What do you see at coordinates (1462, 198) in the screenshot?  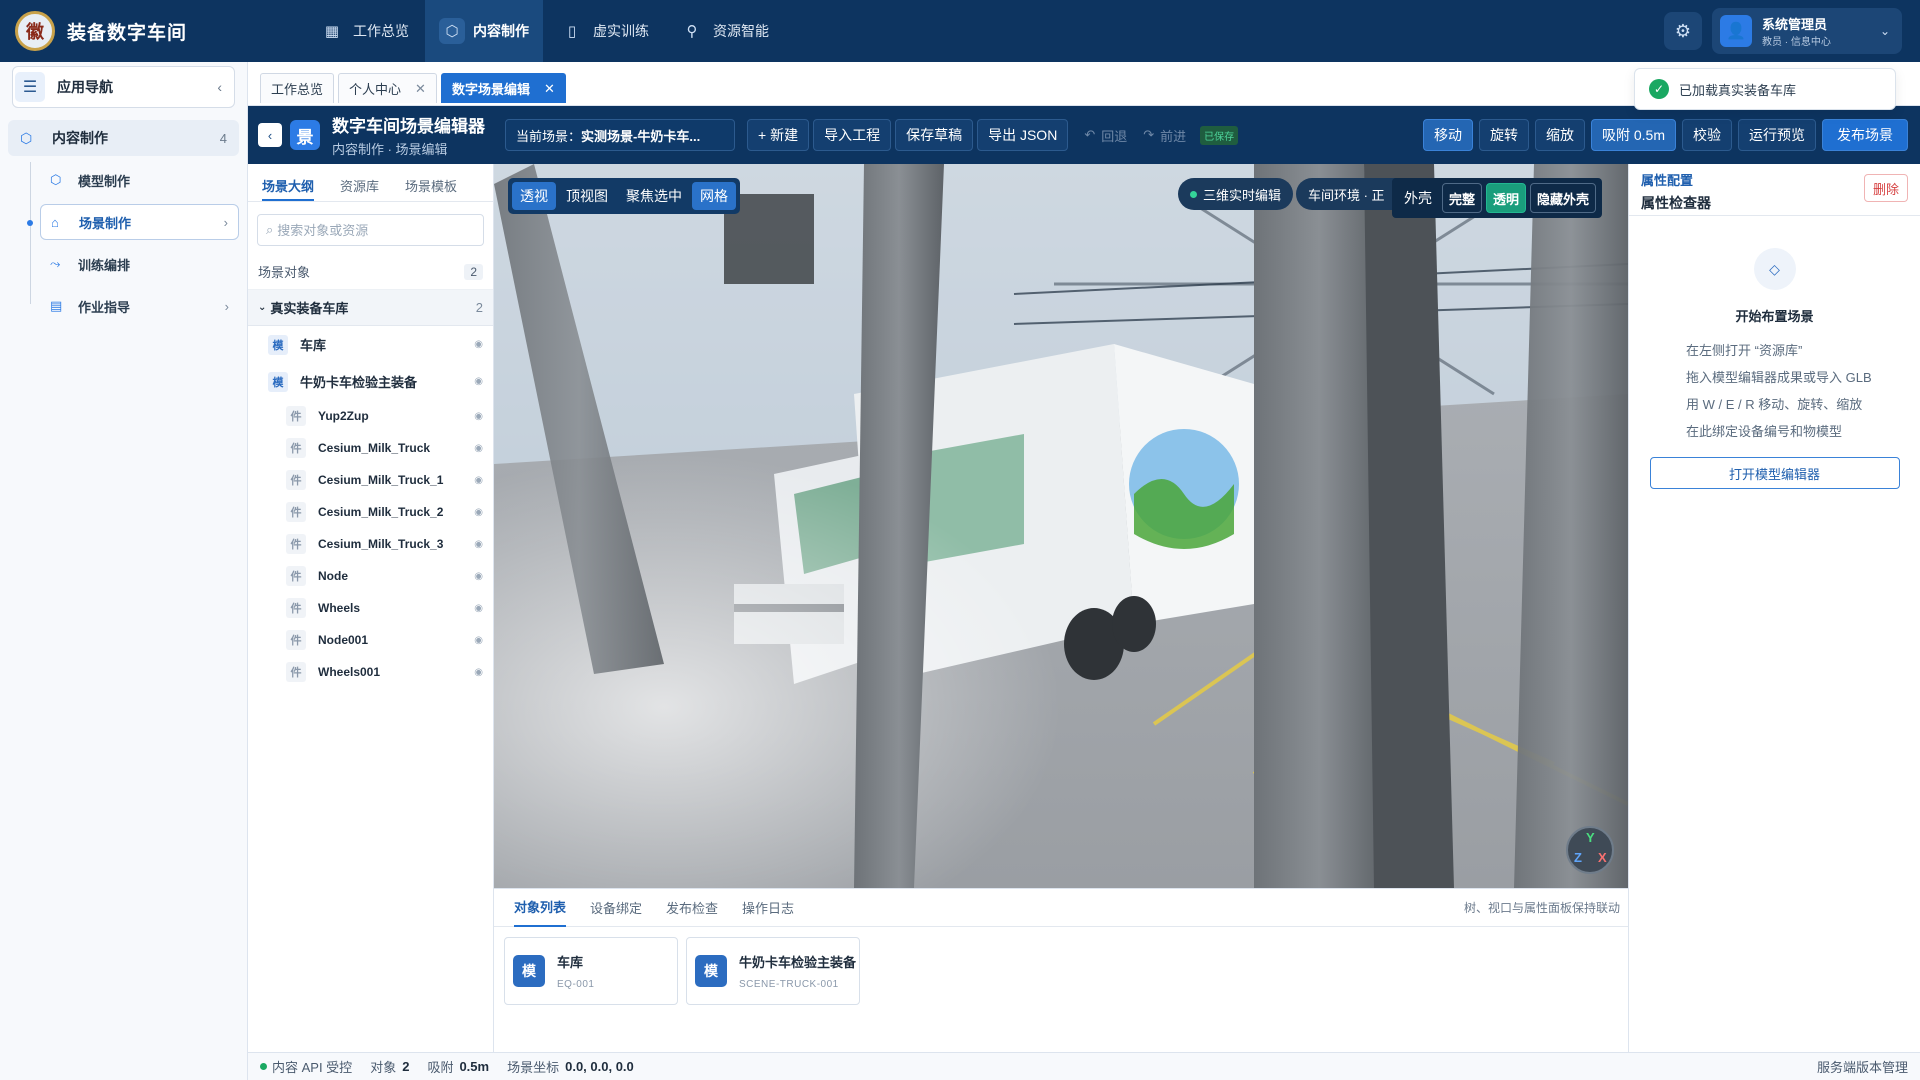 I see `shell-option-button: 完整` at bounding box center [1462, 198].